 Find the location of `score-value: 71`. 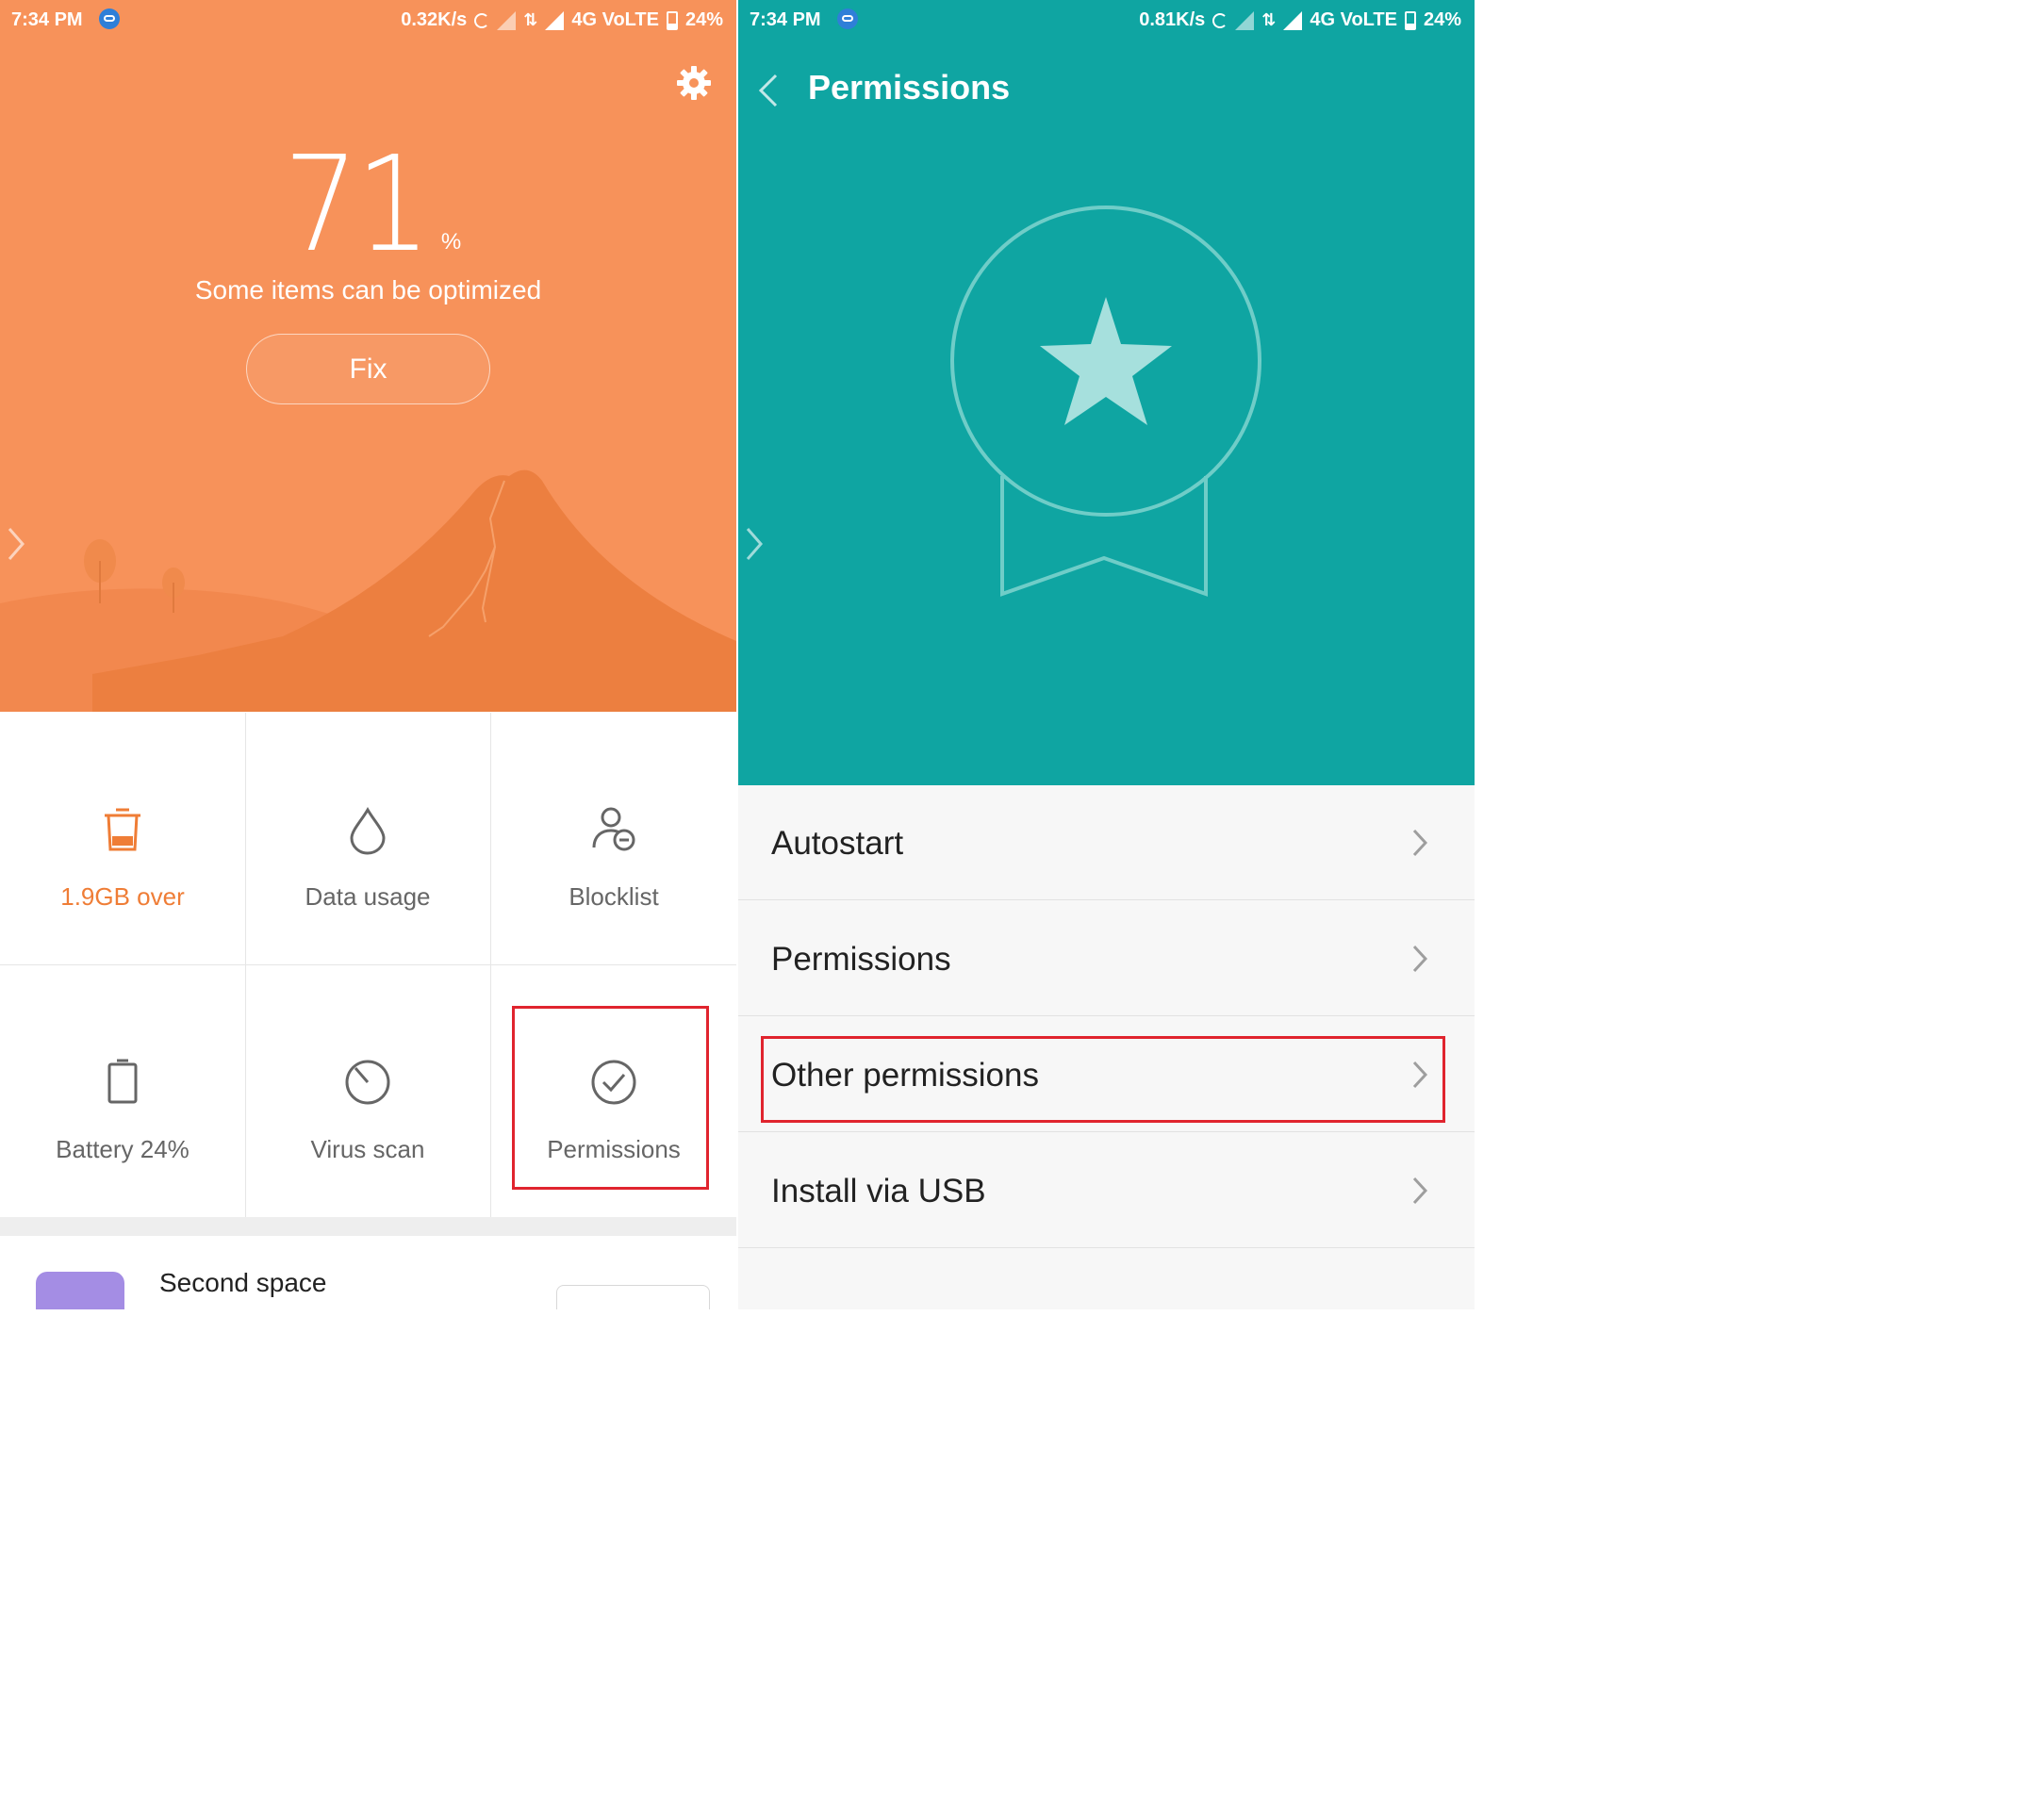

score-value: 71 is located at coordinates (357, 205).